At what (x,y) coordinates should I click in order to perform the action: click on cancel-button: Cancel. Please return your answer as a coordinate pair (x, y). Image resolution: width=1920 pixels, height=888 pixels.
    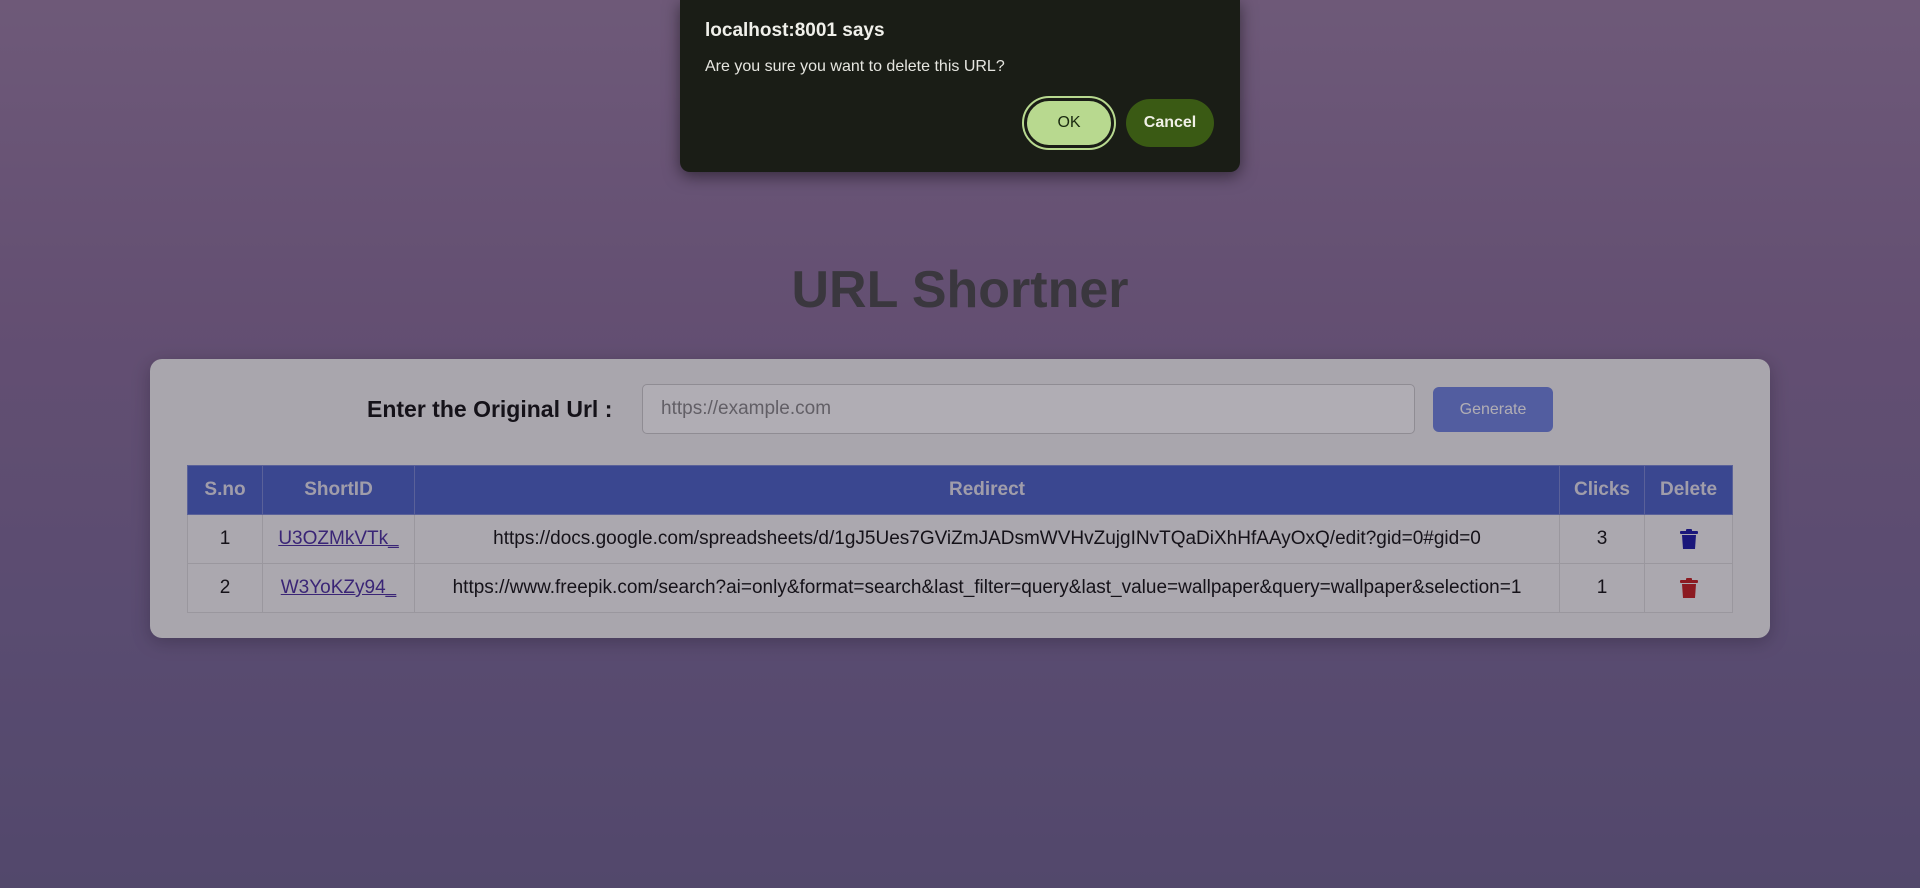
    Looking at the image, I should click on (1170, 123).